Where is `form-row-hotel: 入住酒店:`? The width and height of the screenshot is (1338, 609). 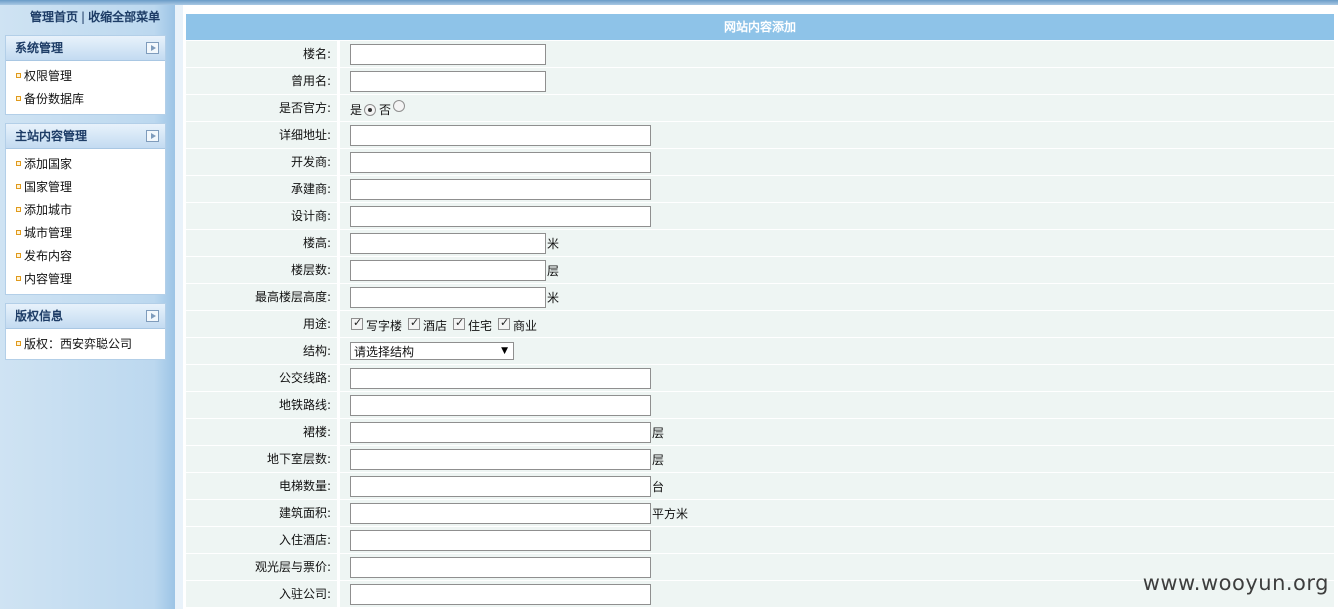 form-row-hotel: 入住酒店: is located at coordinates (760, 540).